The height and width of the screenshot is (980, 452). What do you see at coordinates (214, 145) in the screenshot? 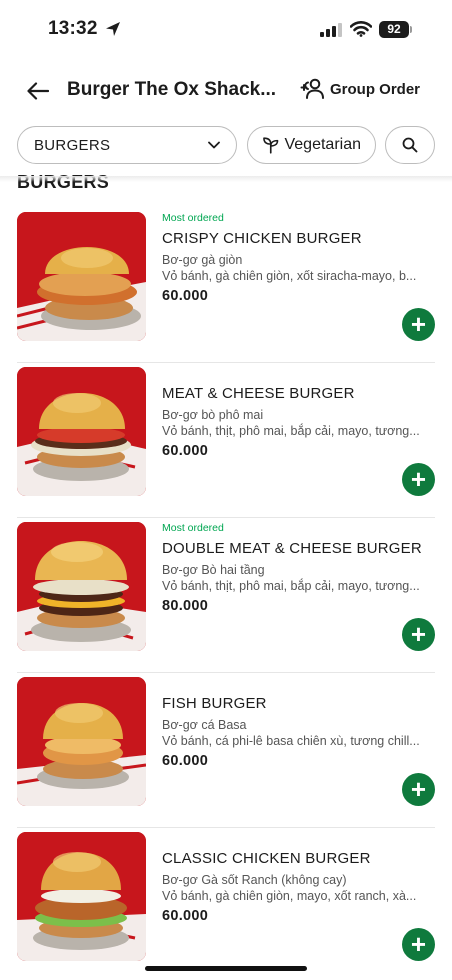
I see `chevron-down-icon` at bounding box center [214, 145].